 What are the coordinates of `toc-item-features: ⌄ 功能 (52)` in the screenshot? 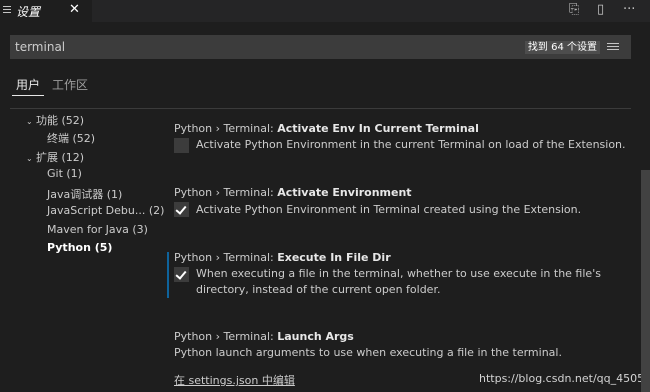 It's located at (55, 120).